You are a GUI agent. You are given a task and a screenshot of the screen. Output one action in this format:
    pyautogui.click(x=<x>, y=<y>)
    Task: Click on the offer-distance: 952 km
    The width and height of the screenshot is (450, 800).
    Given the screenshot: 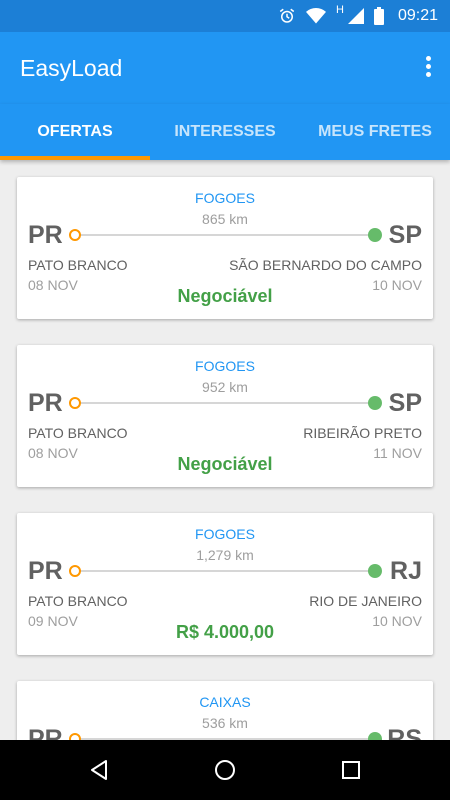 What is the action you would take?
    pyautogui.click(x=225, y=387)
    